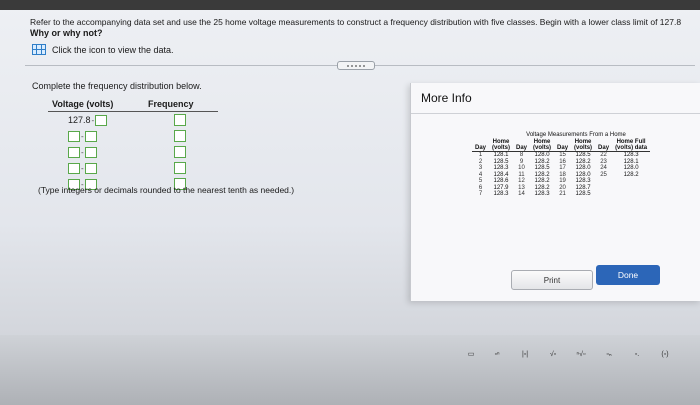  Describe the element at coordinates (471, 354) in the screenshot. I see `fraction-icon: ▭` at that location.